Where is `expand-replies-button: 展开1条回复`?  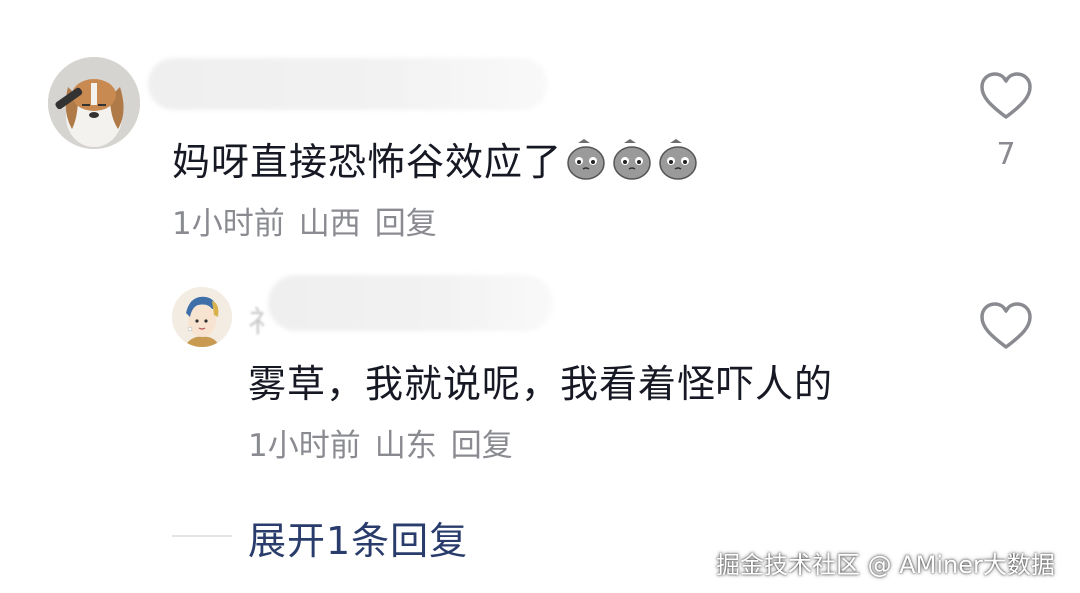
expand-replies-button: 展开1条回复 is located at coordinates (358, 537).